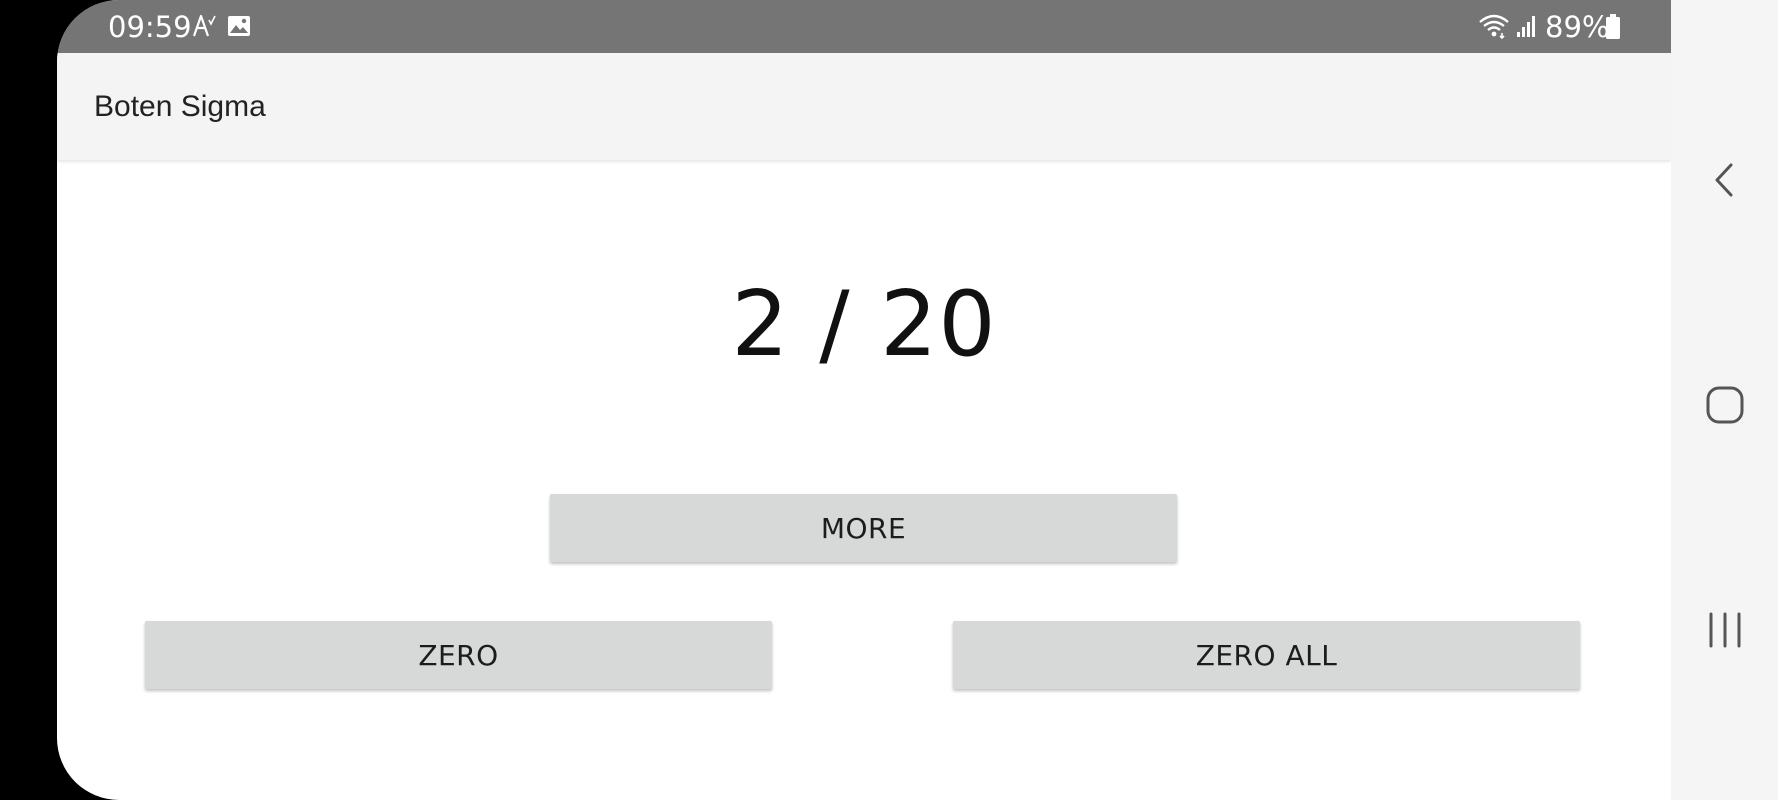  Describe the element at coordinates (863, 528) in the screenshot. I see `more-button: MORE` at that location.